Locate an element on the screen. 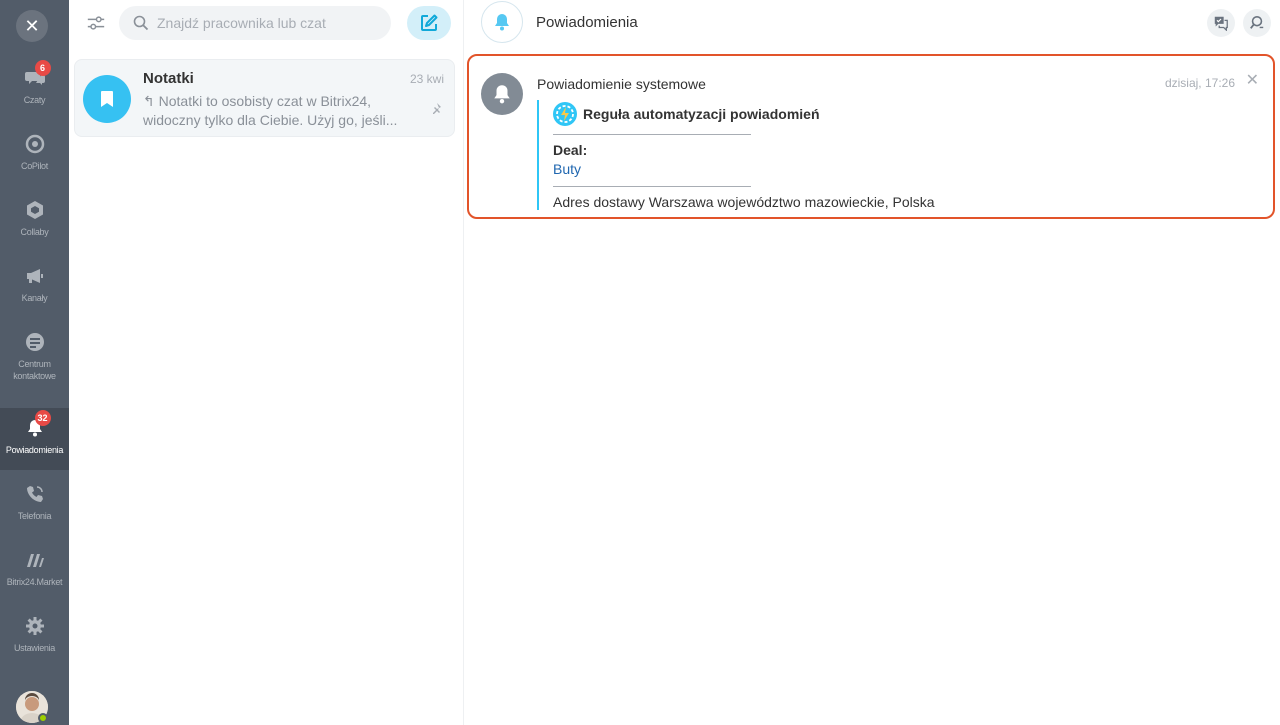 The width and height of the screenshot is (1280, 725). chat-bubbles-icon: 6 is located at coordinates (37, 75).